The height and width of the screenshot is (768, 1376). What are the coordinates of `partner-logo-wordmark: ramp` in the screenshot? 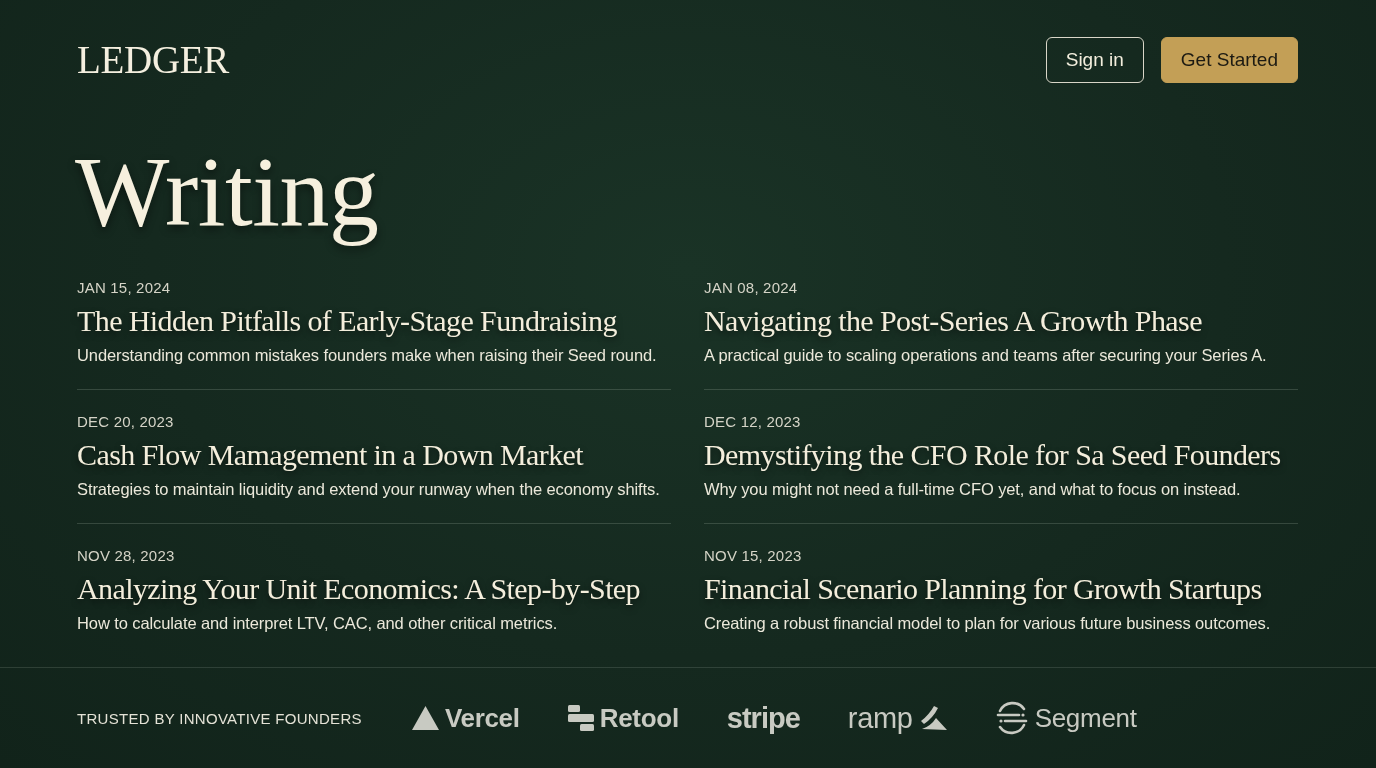 It's located at (880, 718).